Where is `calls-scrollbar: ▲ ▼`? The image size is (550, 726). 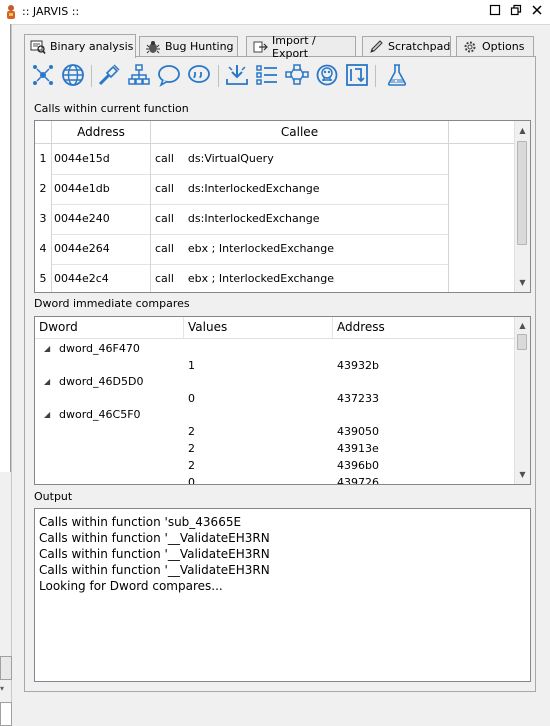 calls-scrollbar: ▲ ▼ is located at coordinates (522, 206).